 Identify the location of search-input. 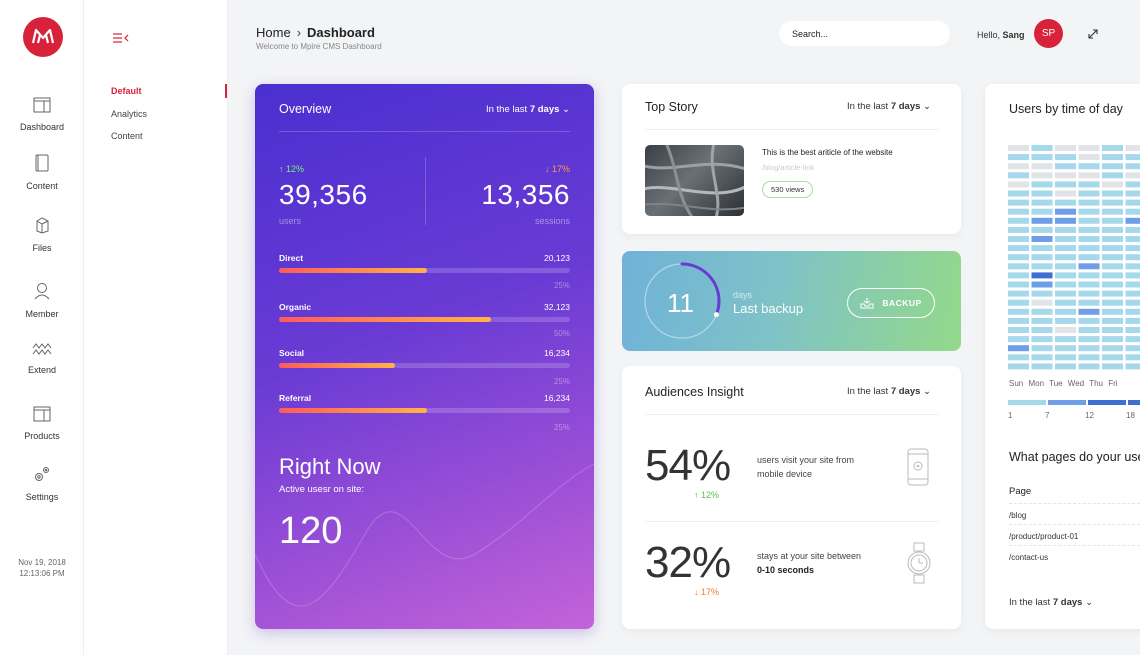
(864, 33).